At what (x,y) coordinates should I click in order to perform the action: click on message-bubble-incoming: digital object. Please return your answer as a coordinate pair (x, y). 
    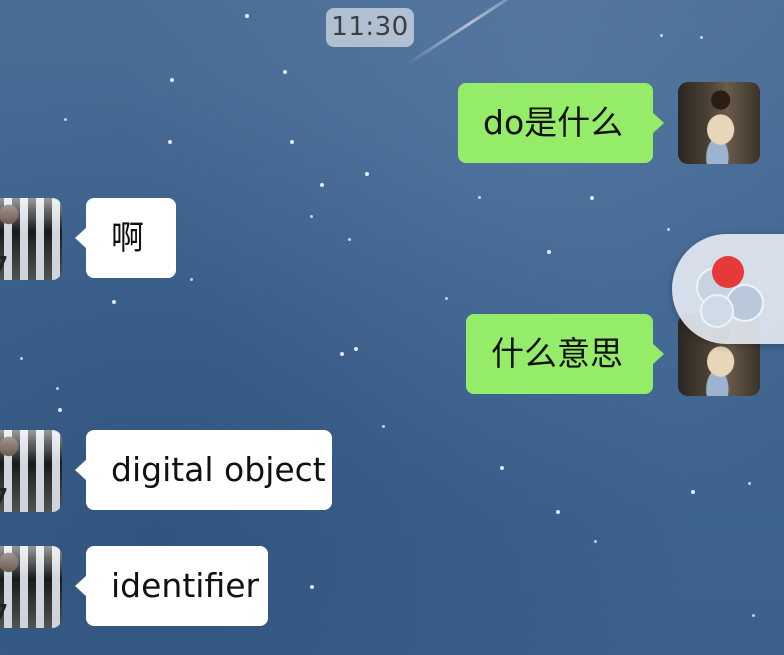
    Looking at the image, I should click on (203, 470).